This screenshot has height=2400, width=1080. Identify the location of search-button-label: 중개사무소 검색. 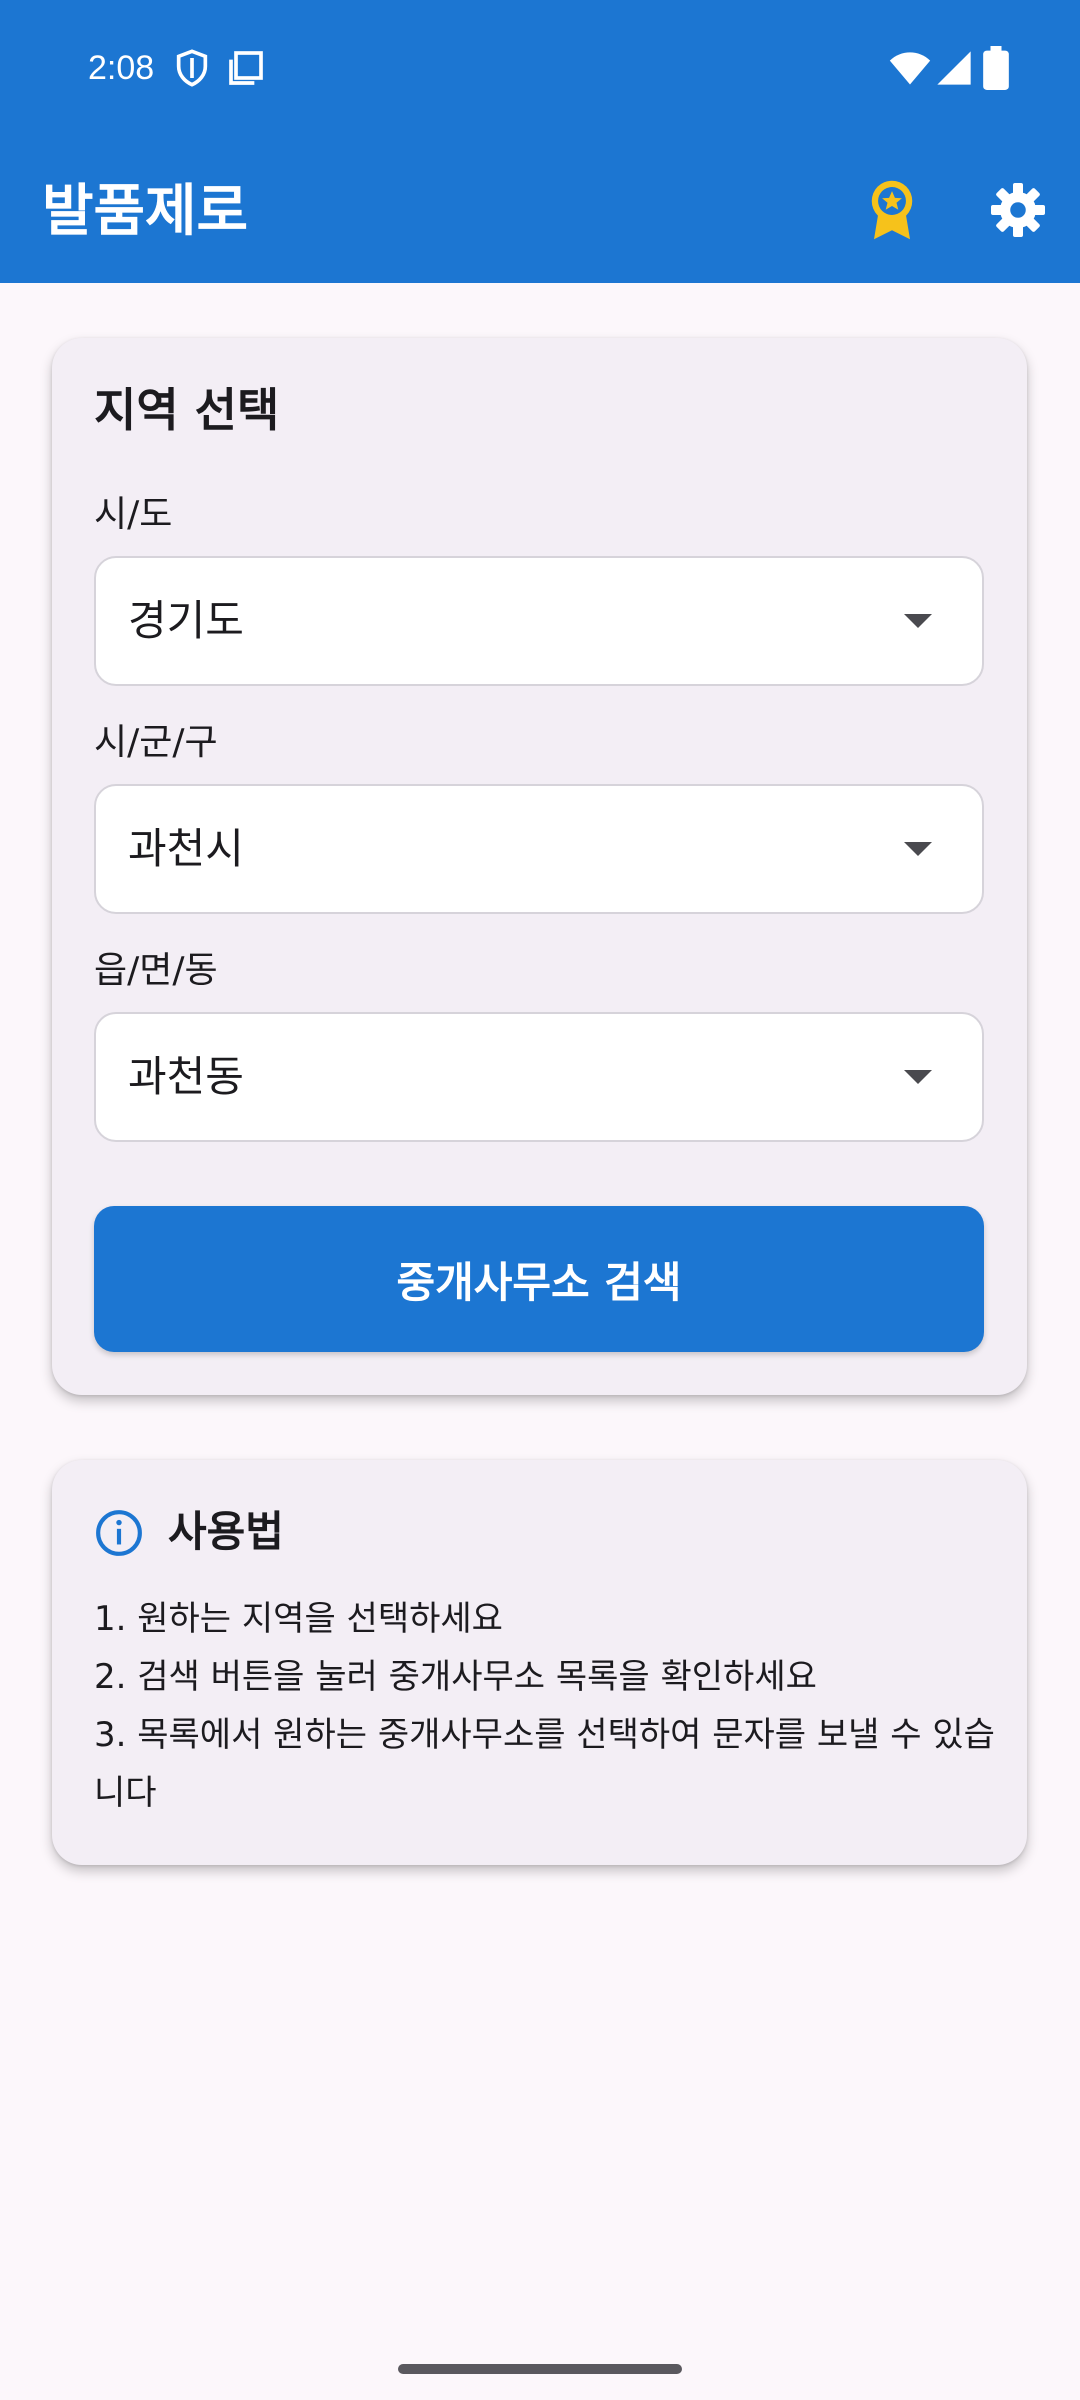
(539, 1282).